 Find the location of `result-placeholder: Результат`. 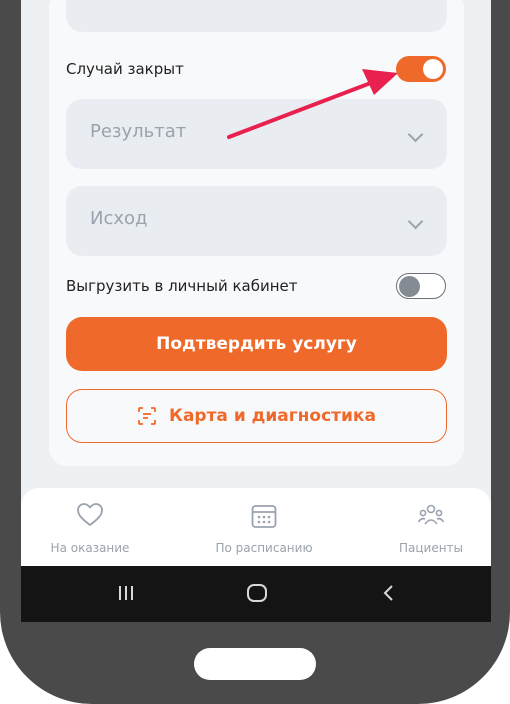

result-placeholder: Результат is located at coordinates (138, 131).